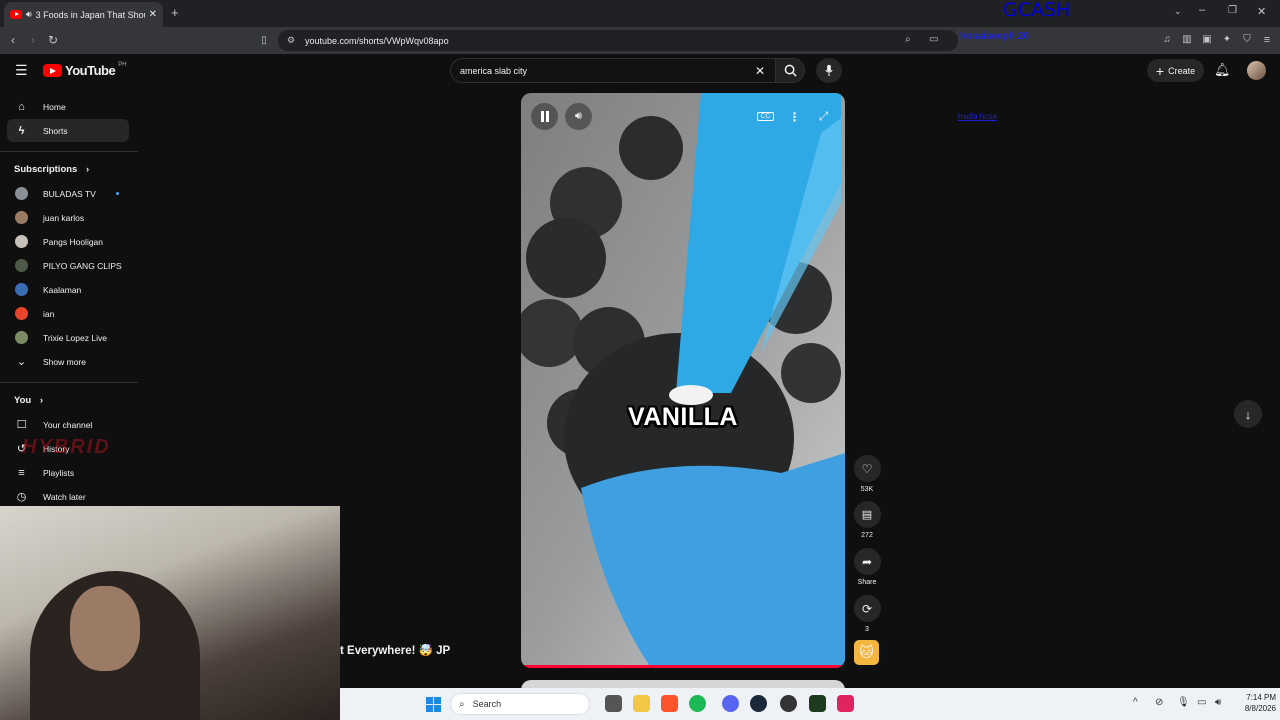  Describe the element at coordinates (175, 12) in the screenshot. I see `new-tab-button: +` at that location.